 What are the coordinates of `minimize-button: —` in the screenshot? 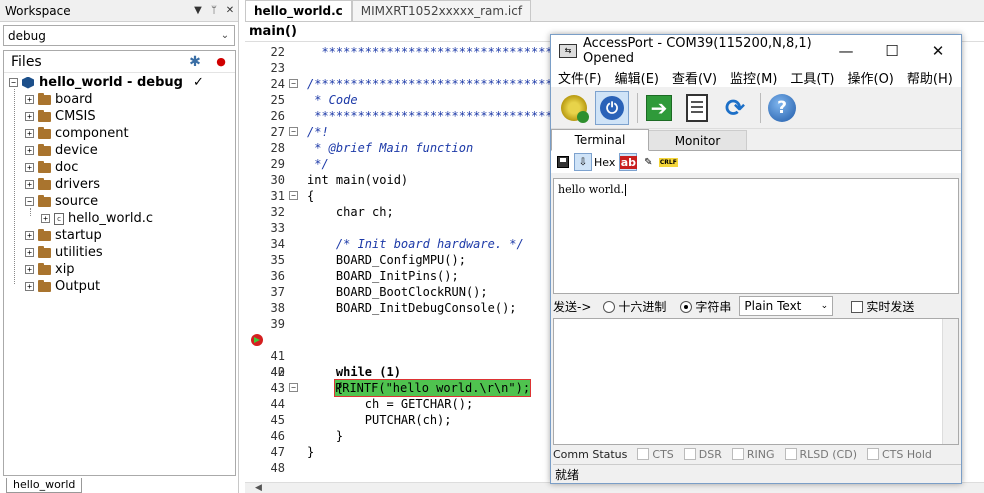 It's located at (846, 51).